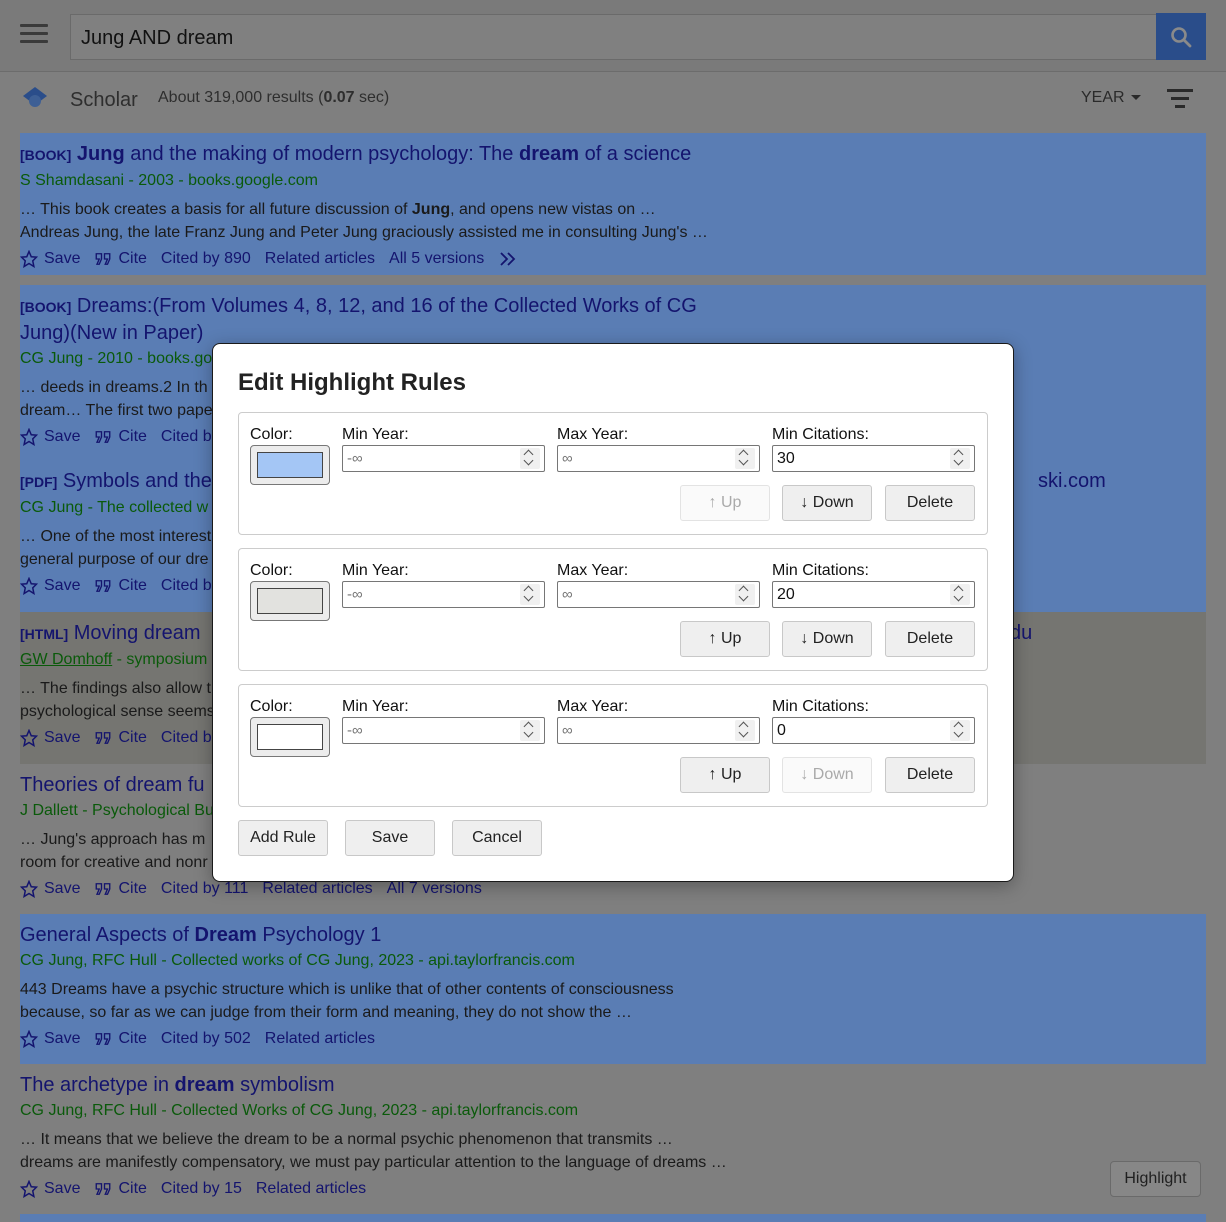 Image resolution: width=1226 pixels, height=1222 pixels. What do you see at coordinates (613, 935) in the screenshot?
I see `result-title: General Aspects of Dream Psychology 1` at bounding box center [613, 935].